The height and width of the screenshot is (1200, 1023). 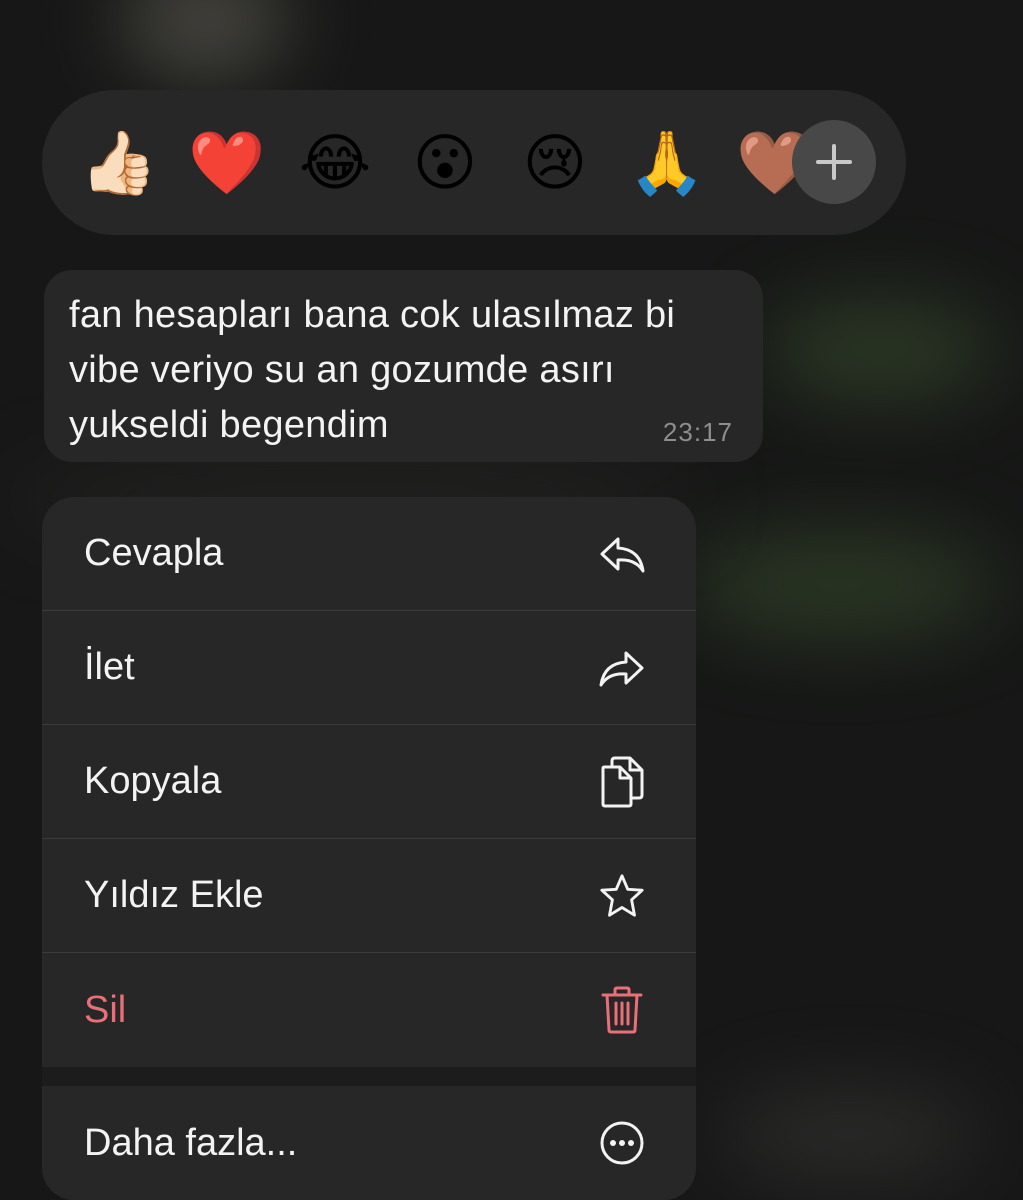 I want to click on star-icon, so click(x=622, y=896).